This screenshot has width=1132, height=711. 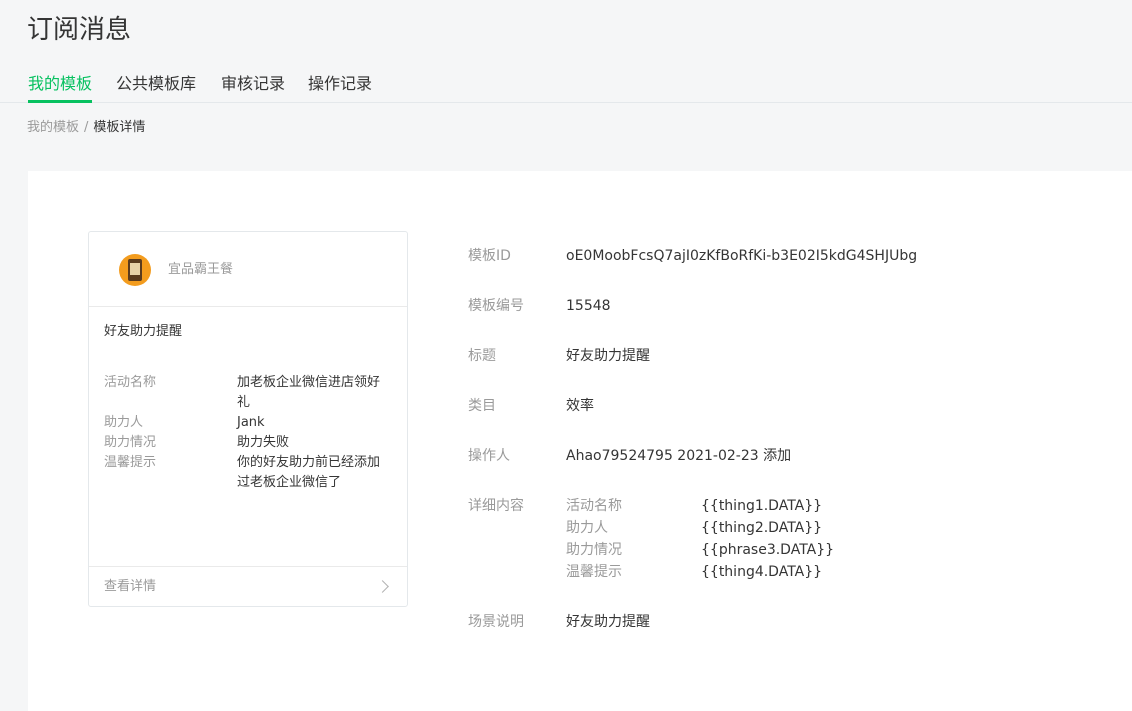 I want to click on preview-field: 活动名称 加老板企业微信进店领好礼, so click(x=249, y=393).